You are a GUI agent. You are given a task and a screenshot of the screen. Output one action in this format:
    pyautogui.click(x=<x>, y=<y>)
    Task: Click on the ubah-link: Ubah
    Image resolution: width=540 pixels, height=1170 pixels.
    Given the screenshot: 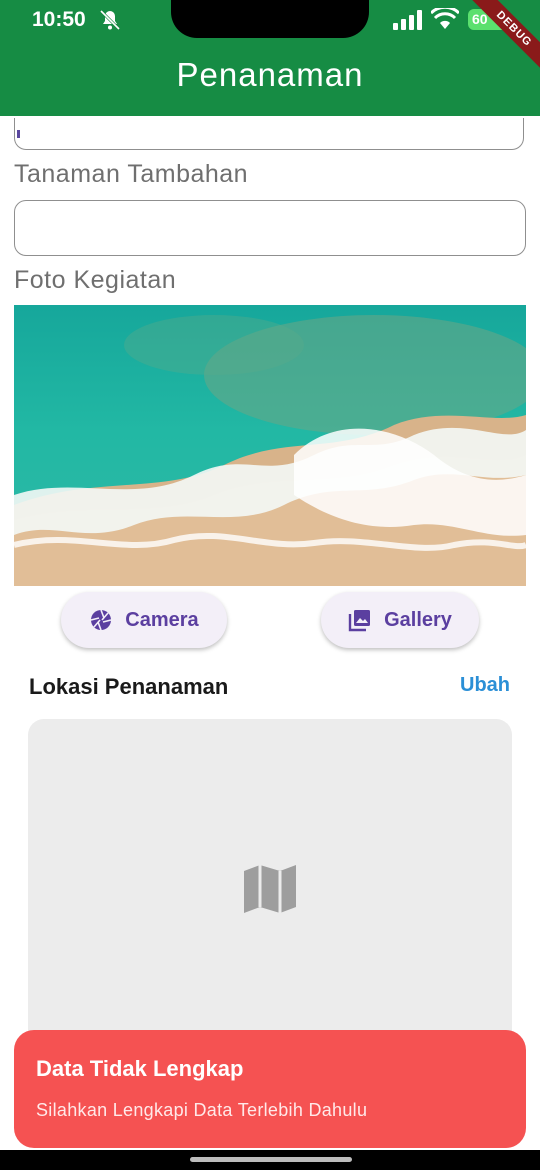 What is the action you would take?
    pyautogui.click(x=485, y=685)
    